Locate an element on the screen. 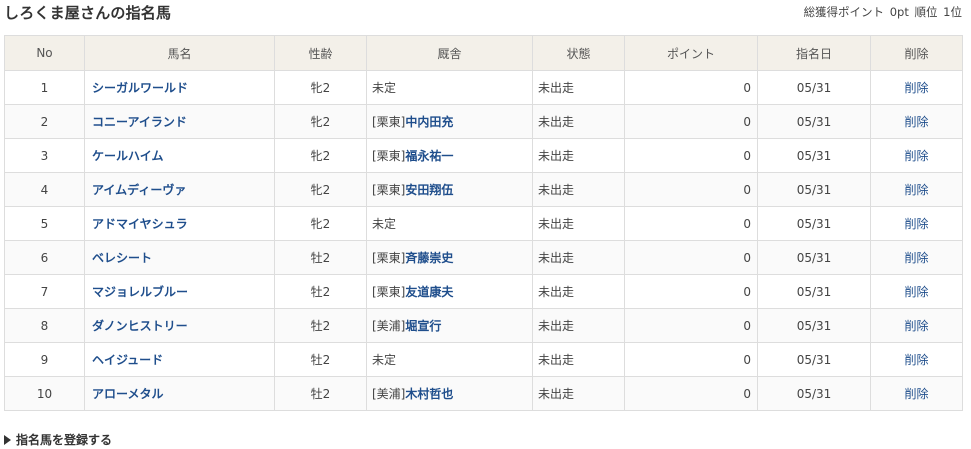  horse-name-link: ベレシート is located at coordinates (122, 258).